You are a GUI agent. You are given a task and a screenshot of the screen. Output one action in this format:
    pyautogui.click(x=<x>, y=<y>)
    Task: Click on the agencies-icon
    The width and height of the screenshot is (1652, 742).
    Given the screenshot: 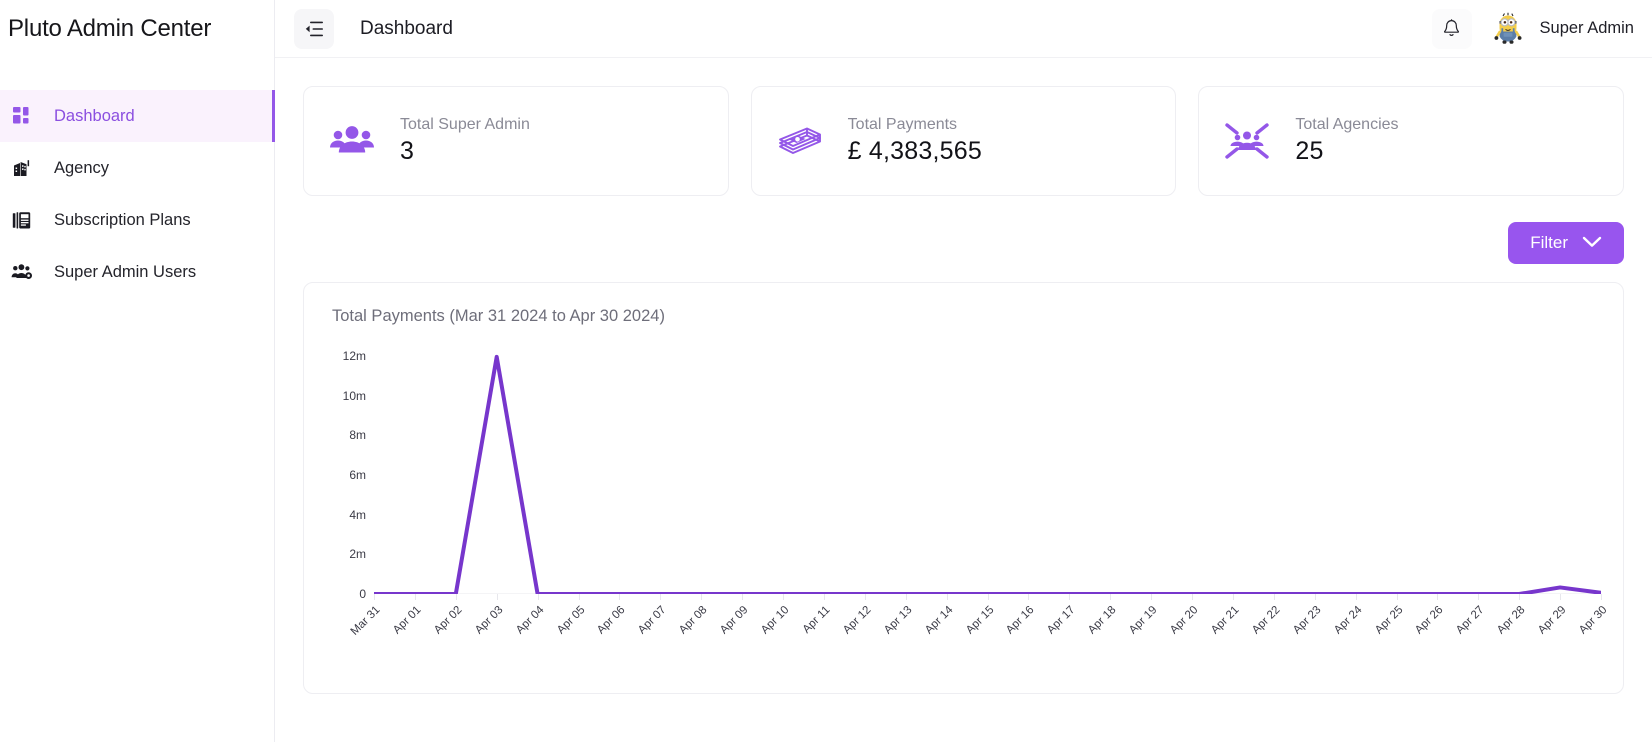 What is the action you would take?
    pyautogui.click(x=1247, y=141)
    